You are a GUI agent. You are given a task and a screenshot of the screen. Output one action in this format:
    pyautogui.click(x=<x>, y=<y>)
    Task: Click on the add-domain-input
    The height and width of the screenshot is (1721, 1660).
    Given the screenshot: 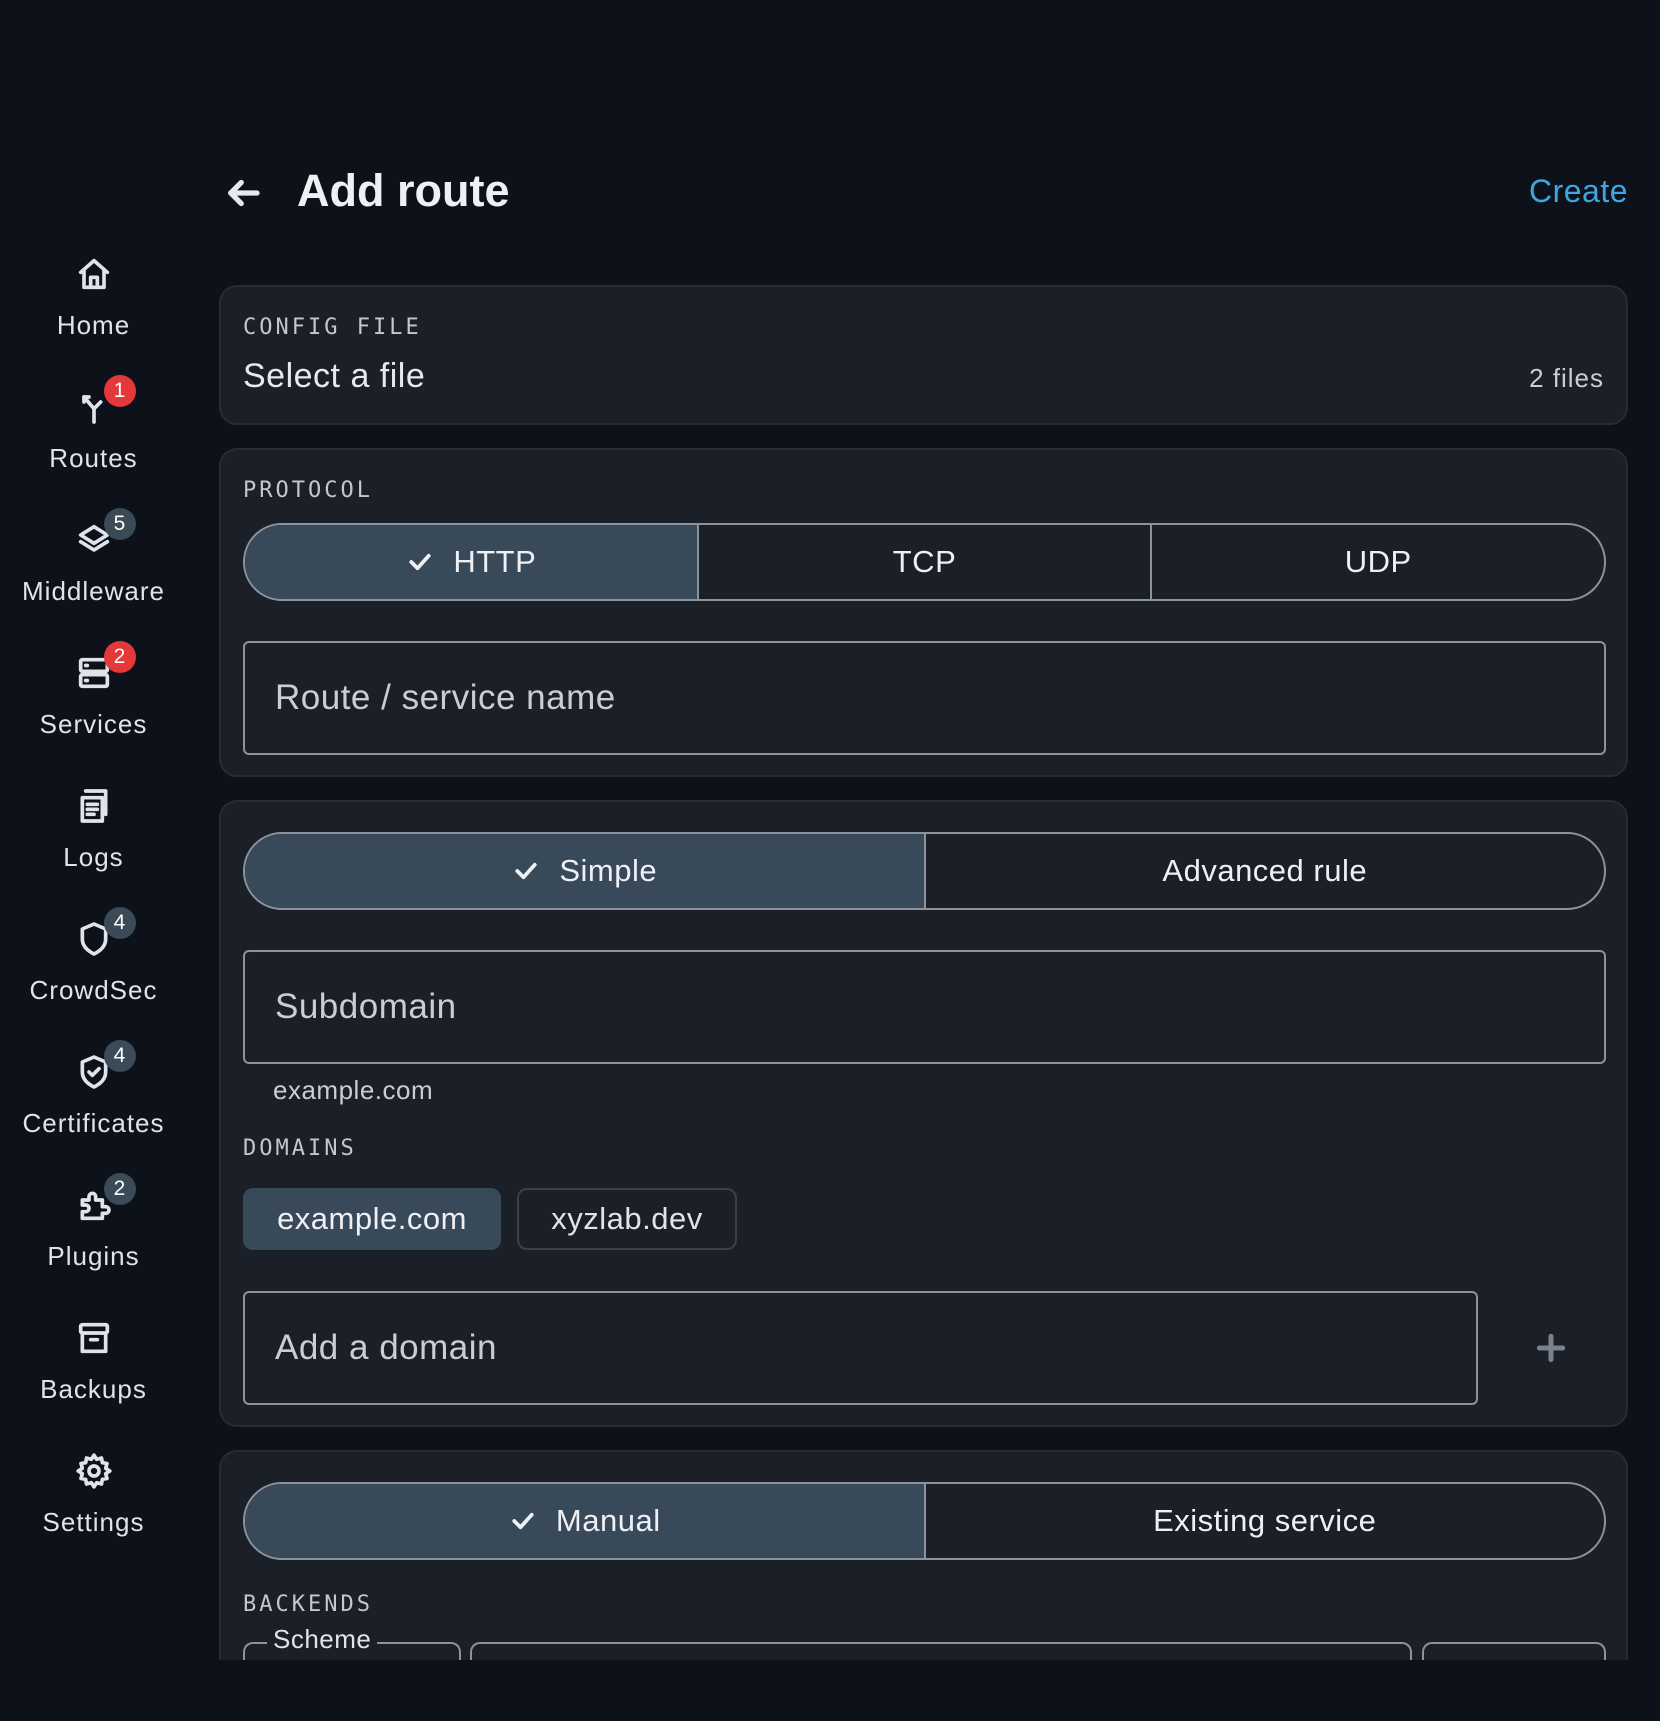 What is the action you would take?
    pyautogui.click(x=860, y=1348)
    